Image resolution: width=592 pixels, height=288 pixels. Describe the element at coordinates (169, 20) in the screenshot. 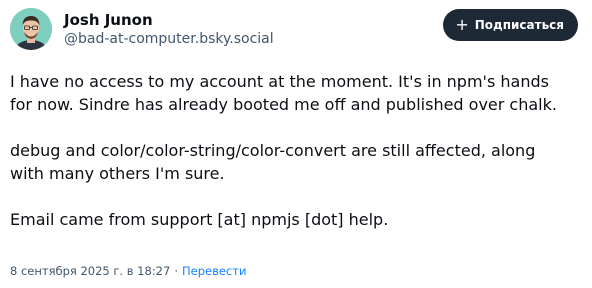

I see `author-display-name: Josh Junon` at that location.